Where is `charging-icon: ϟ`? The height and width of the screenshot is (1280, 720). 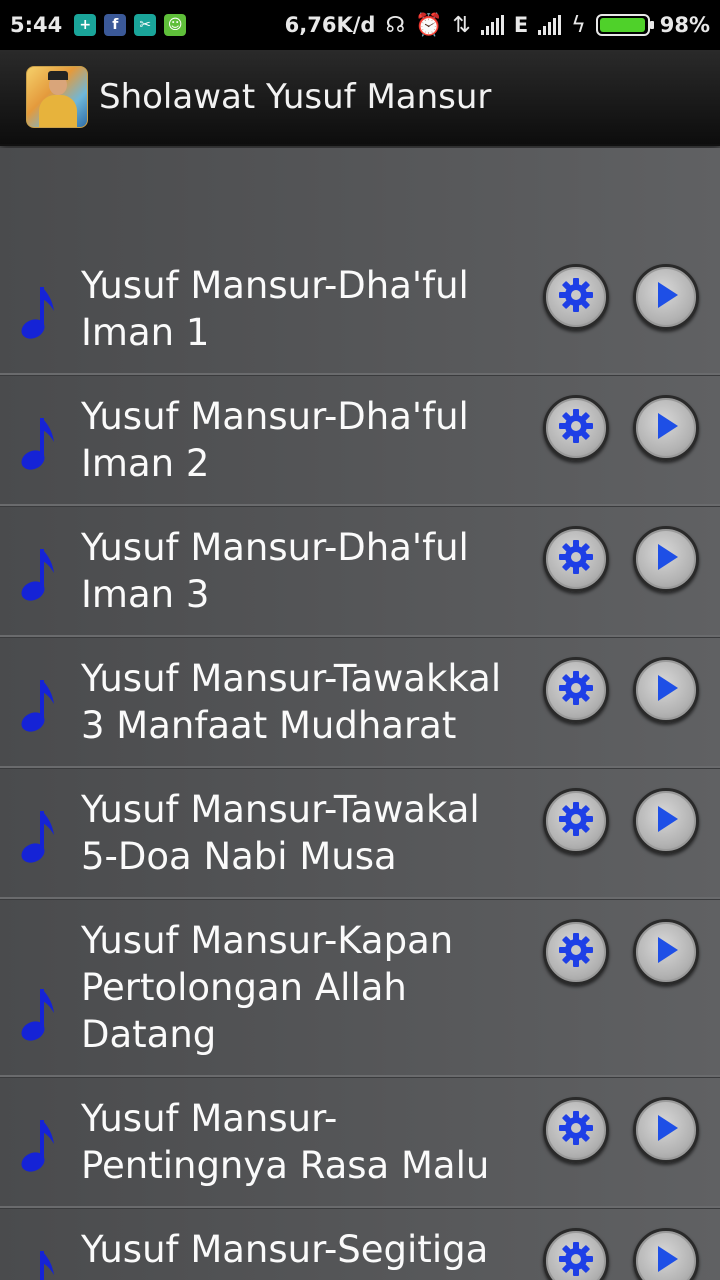
charging-icon: ϟ is located at coordinates (578, 25).